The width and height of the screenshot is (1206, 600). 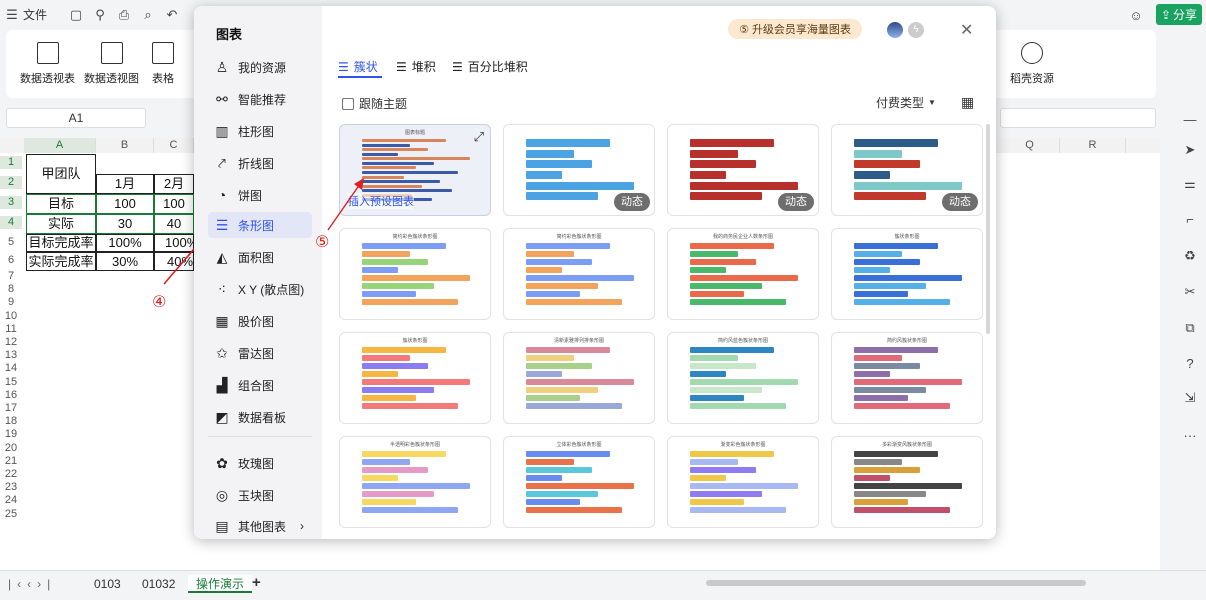 I want to click on sheet-tab-01032: 01032, so click(x=158, y=584).